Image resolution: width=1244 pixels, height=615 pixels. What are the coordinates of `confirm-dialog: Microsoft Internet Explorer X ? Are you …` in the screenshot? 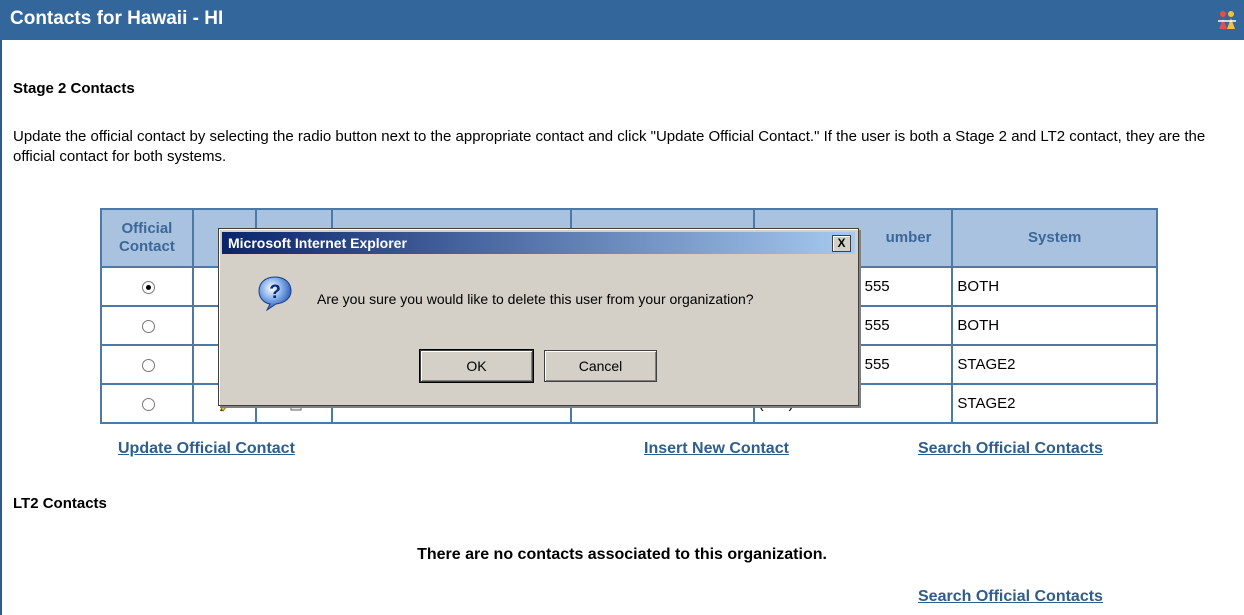 It's located at (538, 317).